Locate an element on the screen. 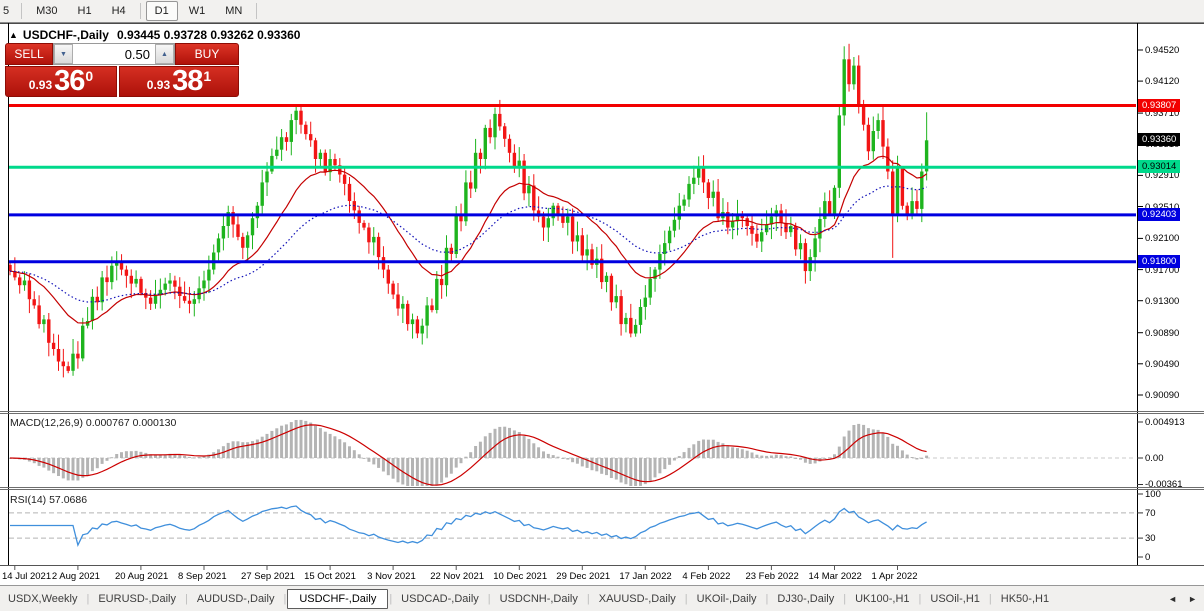  tab-usdchf-daily: USDCHF-,Daily is located at coordinates (338, 598).